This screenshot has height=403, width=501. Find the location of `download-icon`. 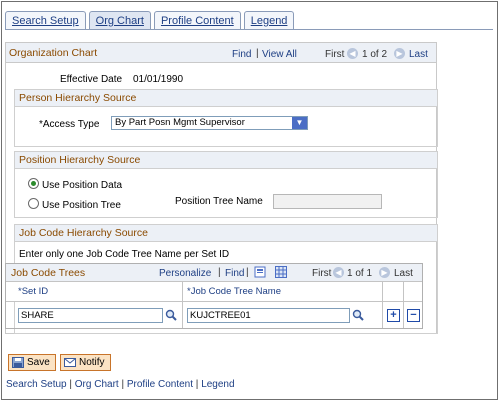

download-icon is located at coordinates (281, 272).